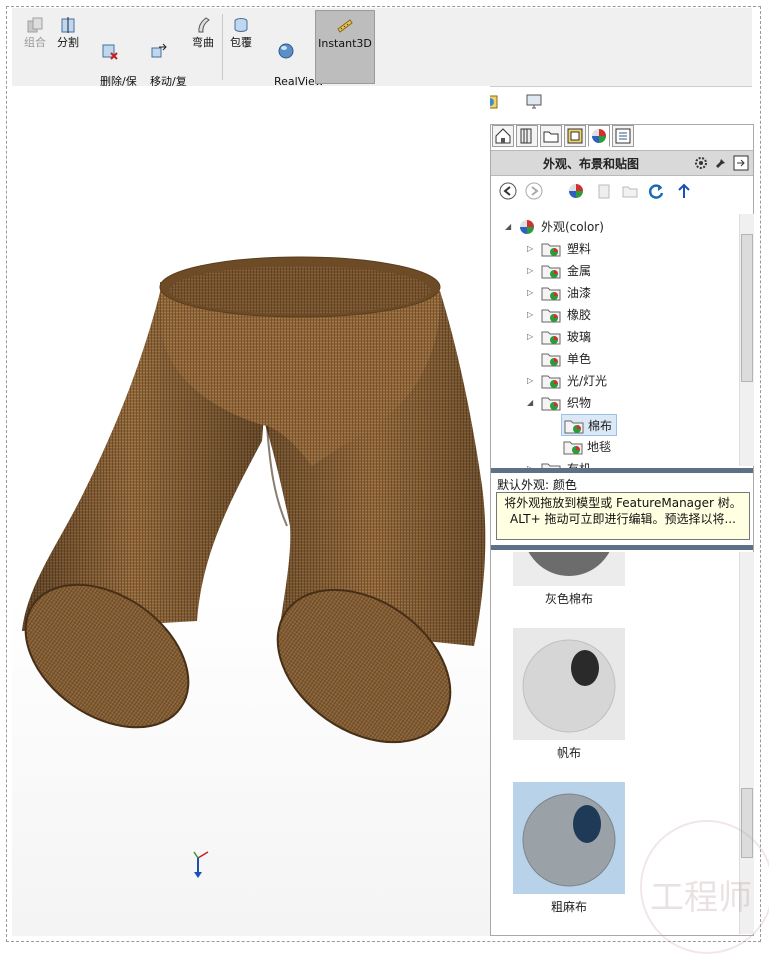 The width and height of the screenshot is (769, 954). What do you see at coordinates (627, 293) in the screenshot?
I see `tree-item-paint: ▷ 油漆` at bounding box center [627, 293].